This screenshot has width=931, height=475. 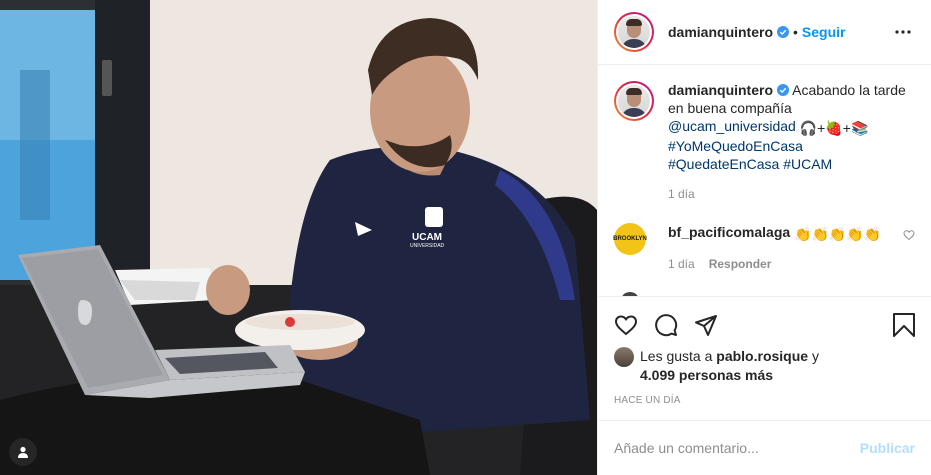 I want to click on commenter-avatar: BROOKLYN, so click(x=630, y=239).